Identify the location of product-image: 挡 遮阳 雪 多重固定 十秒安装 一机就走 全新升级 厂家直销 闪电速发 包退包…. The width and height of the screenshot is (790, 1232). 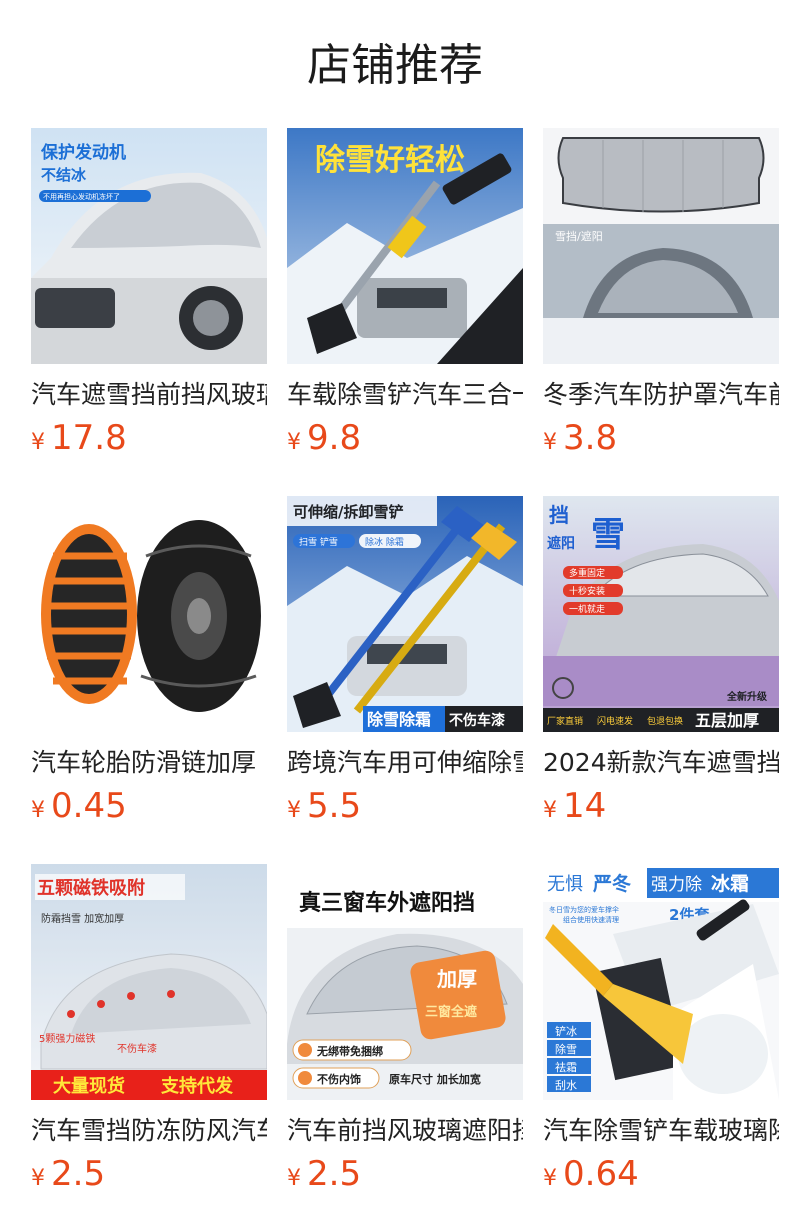
(661, 614).